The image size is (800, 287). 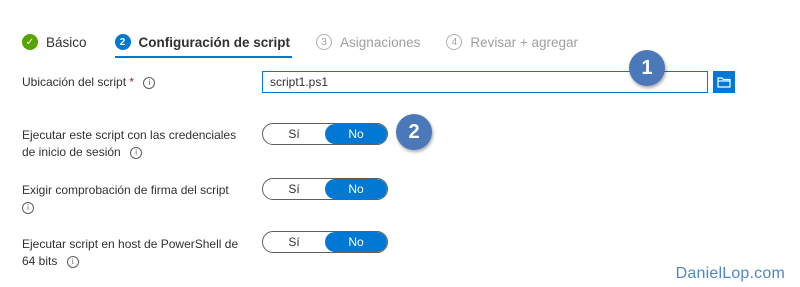 I want to click on enforce-signature-info-row: i, so click(x=122, y=207).